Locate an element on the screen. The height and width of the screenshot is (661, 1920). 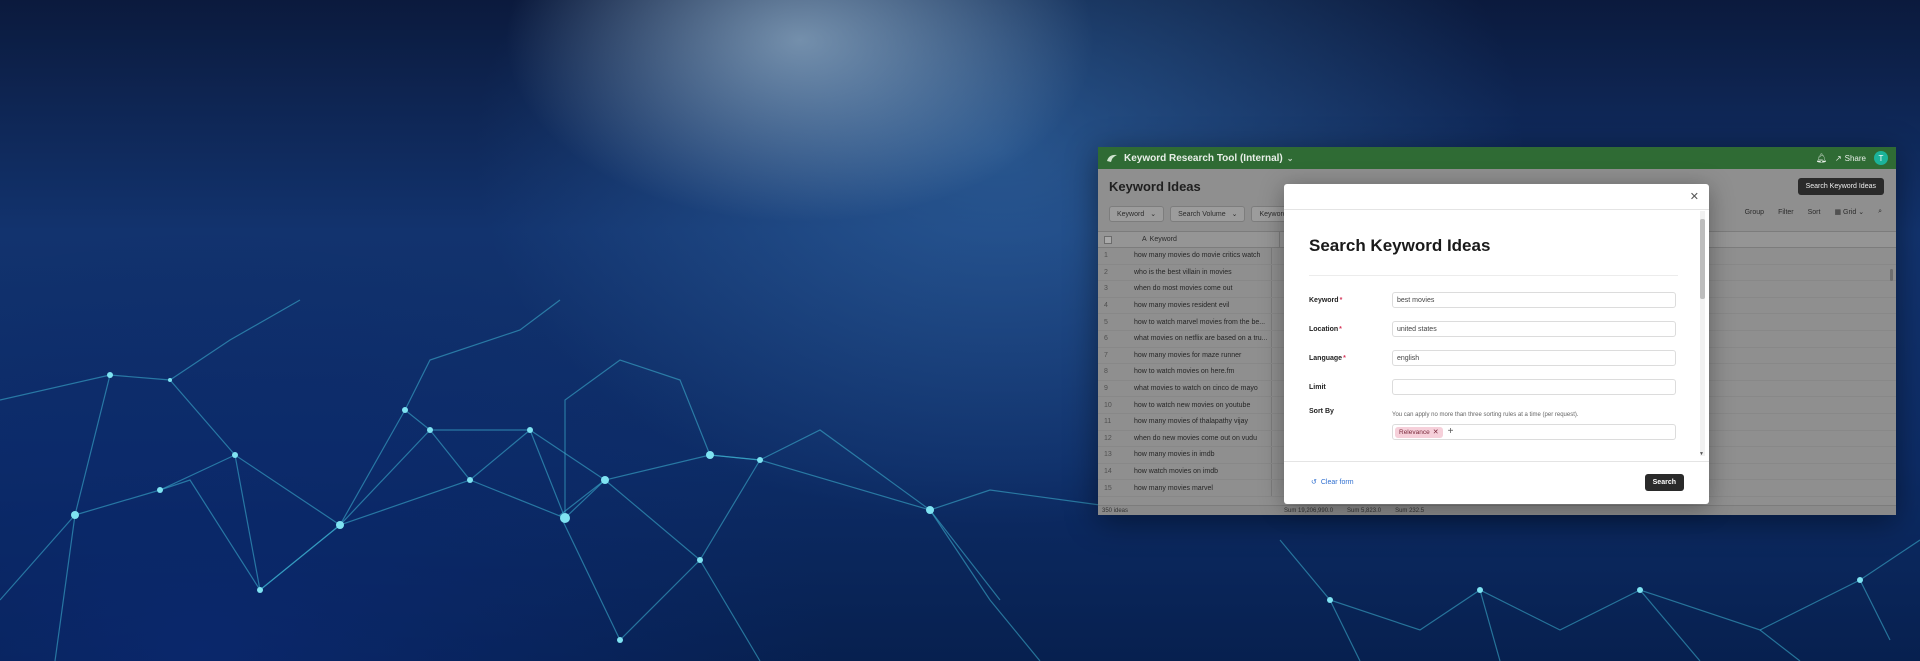
row-number: 3 is located at coordinates (1106, 289).